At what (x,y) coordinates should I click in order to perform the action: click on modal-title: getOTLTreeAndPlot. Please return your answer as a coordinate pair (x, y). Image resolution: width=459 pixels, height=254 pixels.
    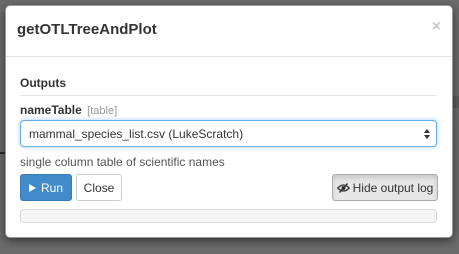
    Looking at the image, I should click on (87, 29).